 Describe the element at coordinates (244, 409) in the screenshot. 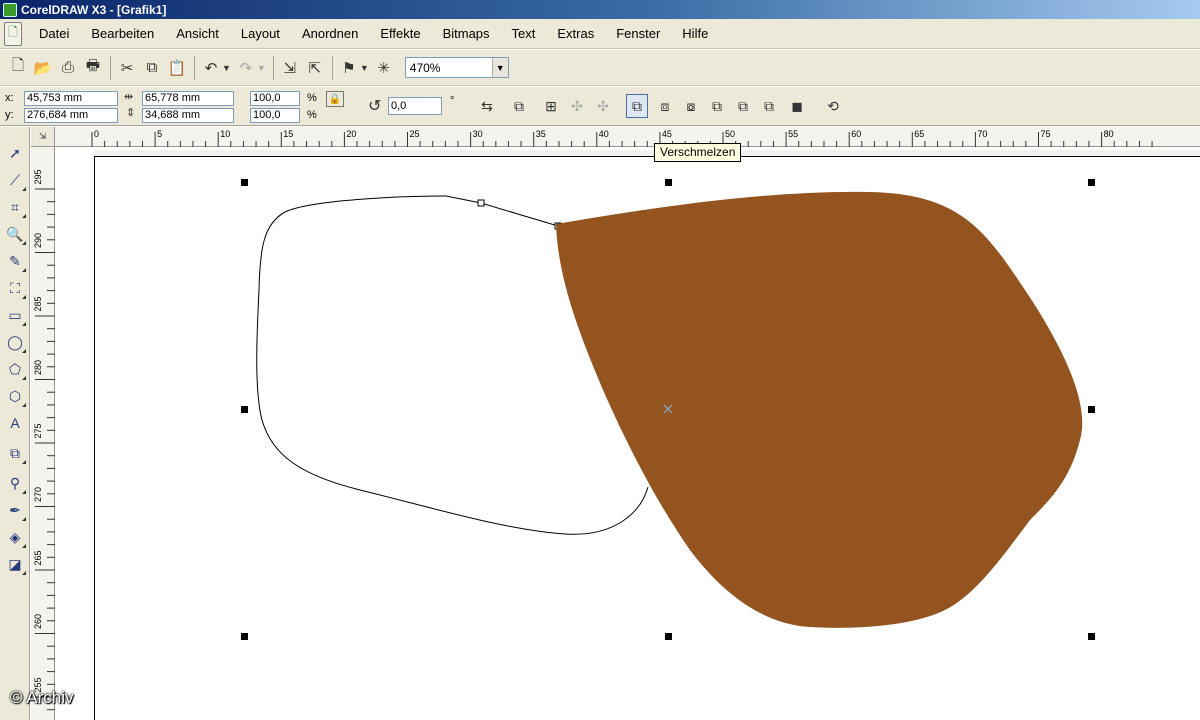

I see `selection-handle-middle-left` at that location.